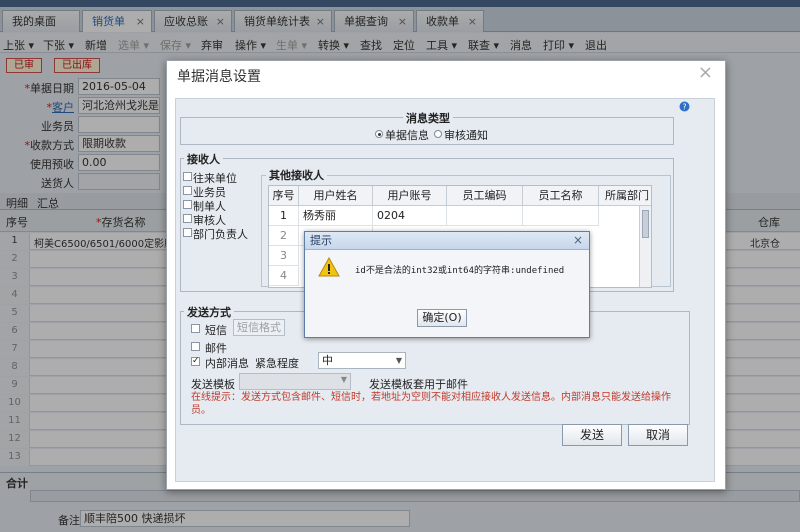 This screenshot has width=800, height=532. I want to click on warning-icon, so click(329, 267).